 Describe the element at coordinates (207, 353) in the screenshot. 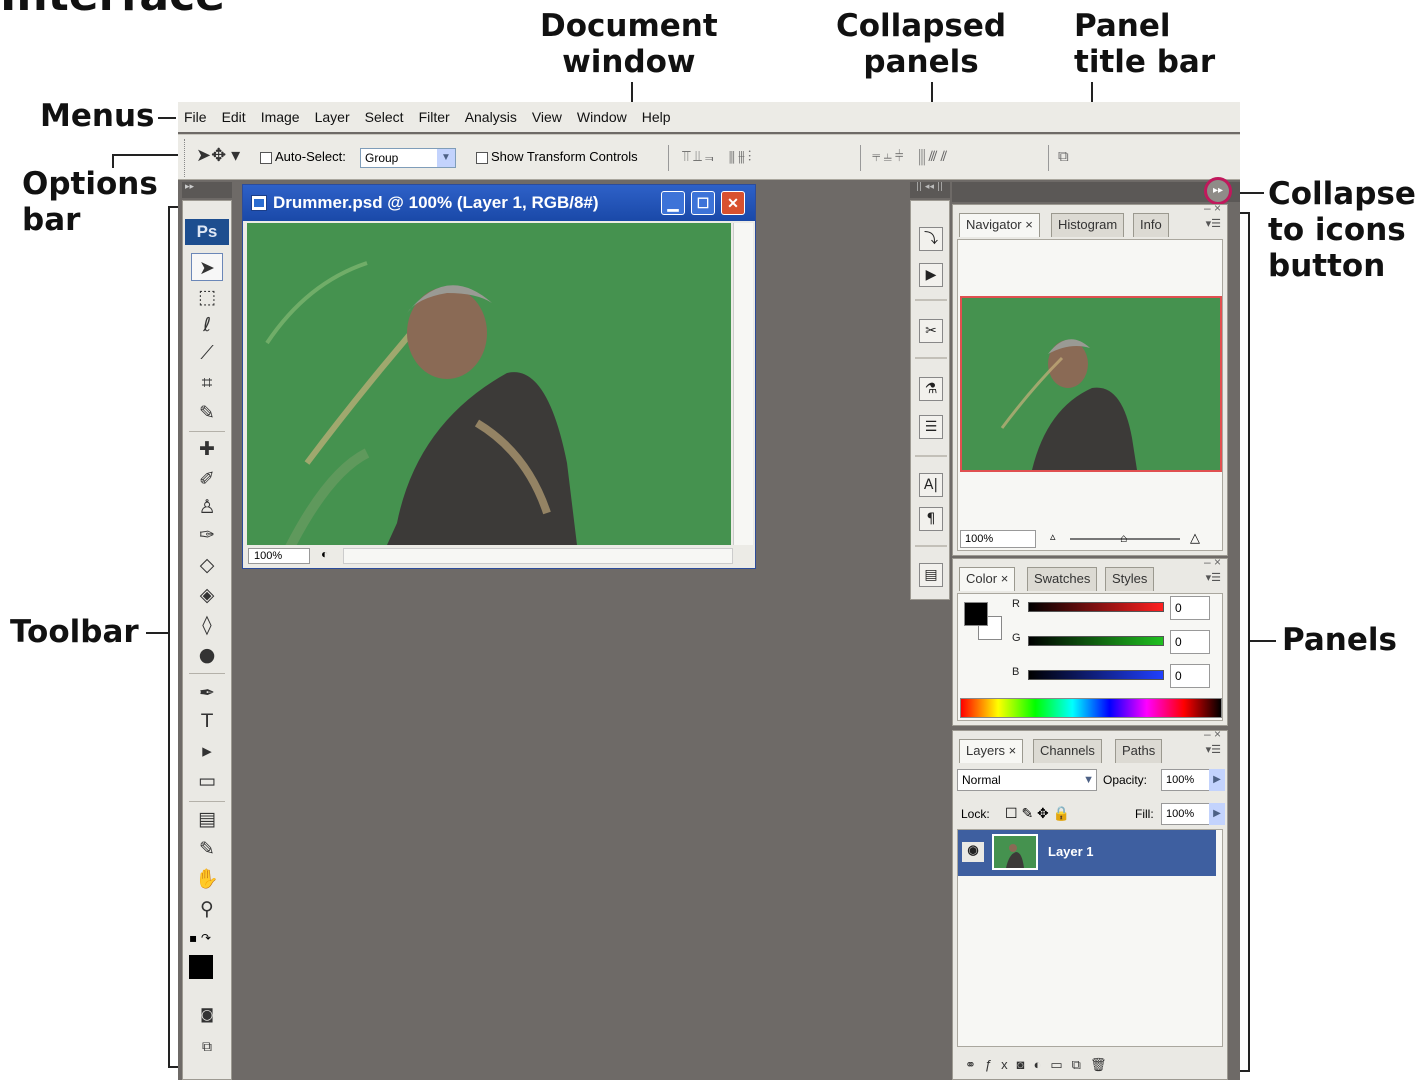

I see `quick-selection-tool-icon: ⟋` at that location.